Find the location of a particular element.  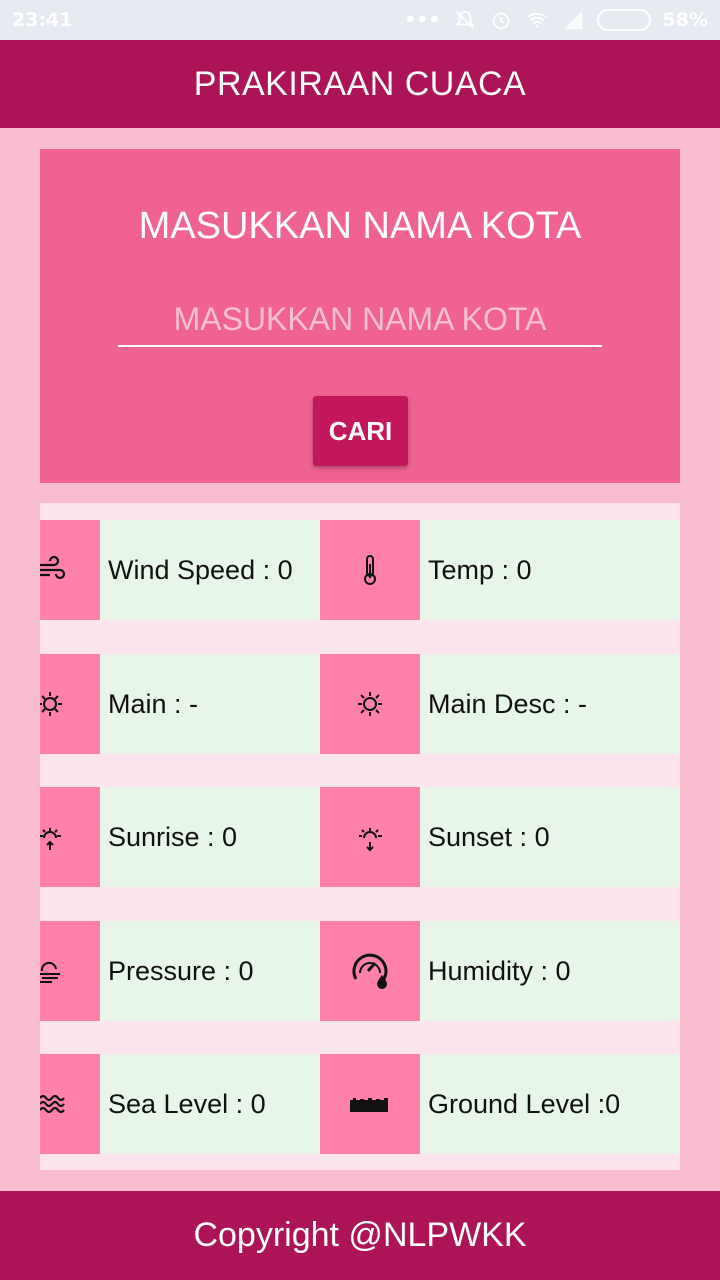

sea-level-label: Sea Level : 0 is located at coordinates (187, 1103).